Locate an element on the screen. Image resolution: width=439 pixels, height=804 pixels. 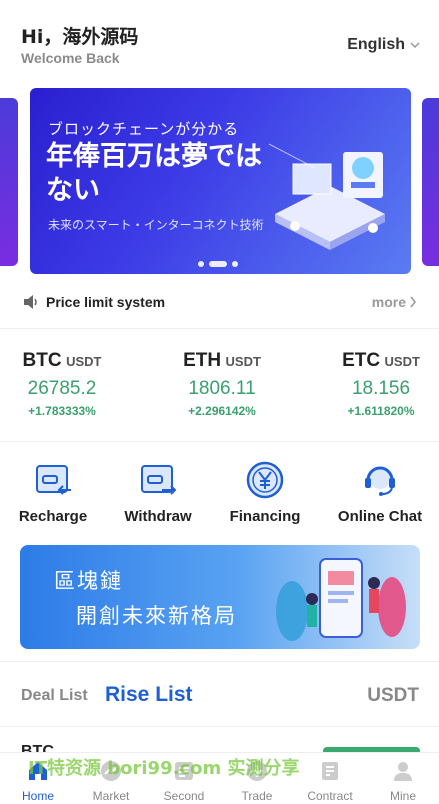
nav-market: Market is located at coordinates (111, 781).